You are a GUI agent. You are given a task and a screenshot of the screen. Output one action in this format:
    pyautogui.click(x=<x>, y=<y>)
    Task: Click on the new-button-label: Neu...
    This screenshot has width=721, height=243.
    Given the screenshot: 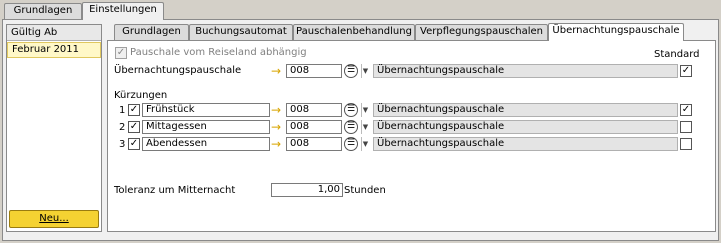 What is the action you would take?
    pyautogui.click(x=54, y=218)
    